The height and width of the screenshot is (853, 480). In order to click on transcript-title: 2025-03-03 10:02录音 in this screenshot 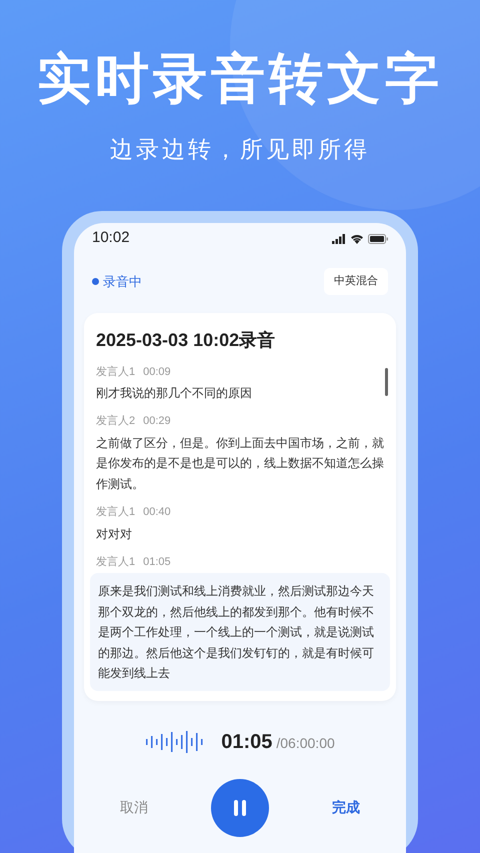, I will do `click(186, 340)`.